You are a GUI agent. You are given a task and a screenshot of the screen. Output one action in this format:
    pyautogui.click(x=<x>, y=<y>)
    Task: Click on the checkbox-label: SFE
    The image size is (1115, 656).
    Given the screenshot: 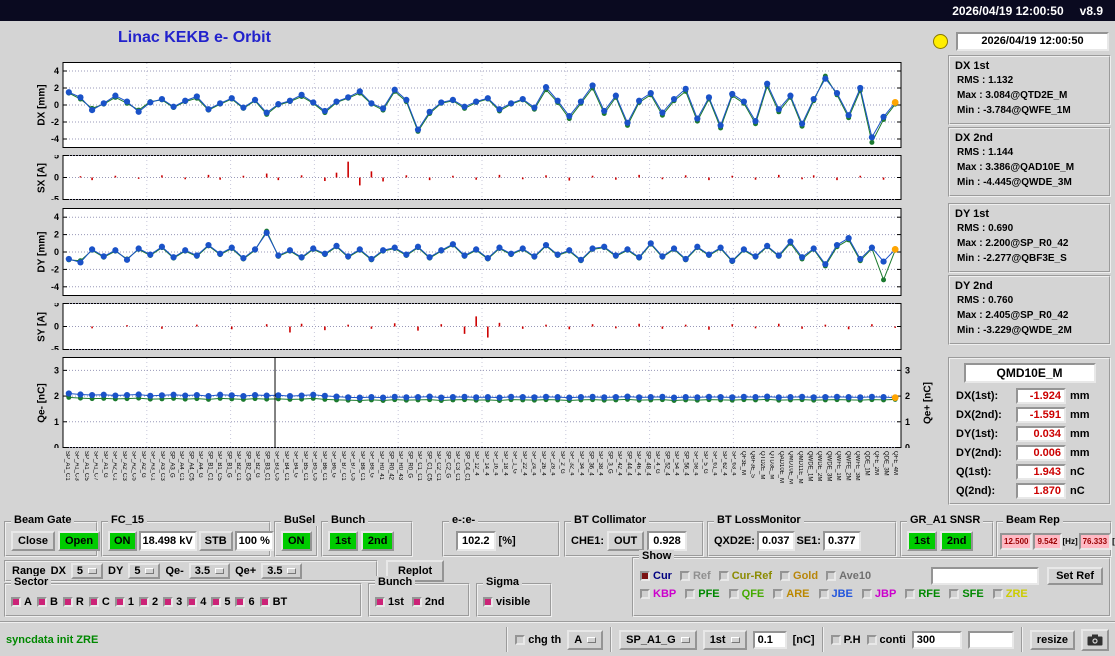 What is the action you would take?
    pyautogui.click(x=973, y=594)
    